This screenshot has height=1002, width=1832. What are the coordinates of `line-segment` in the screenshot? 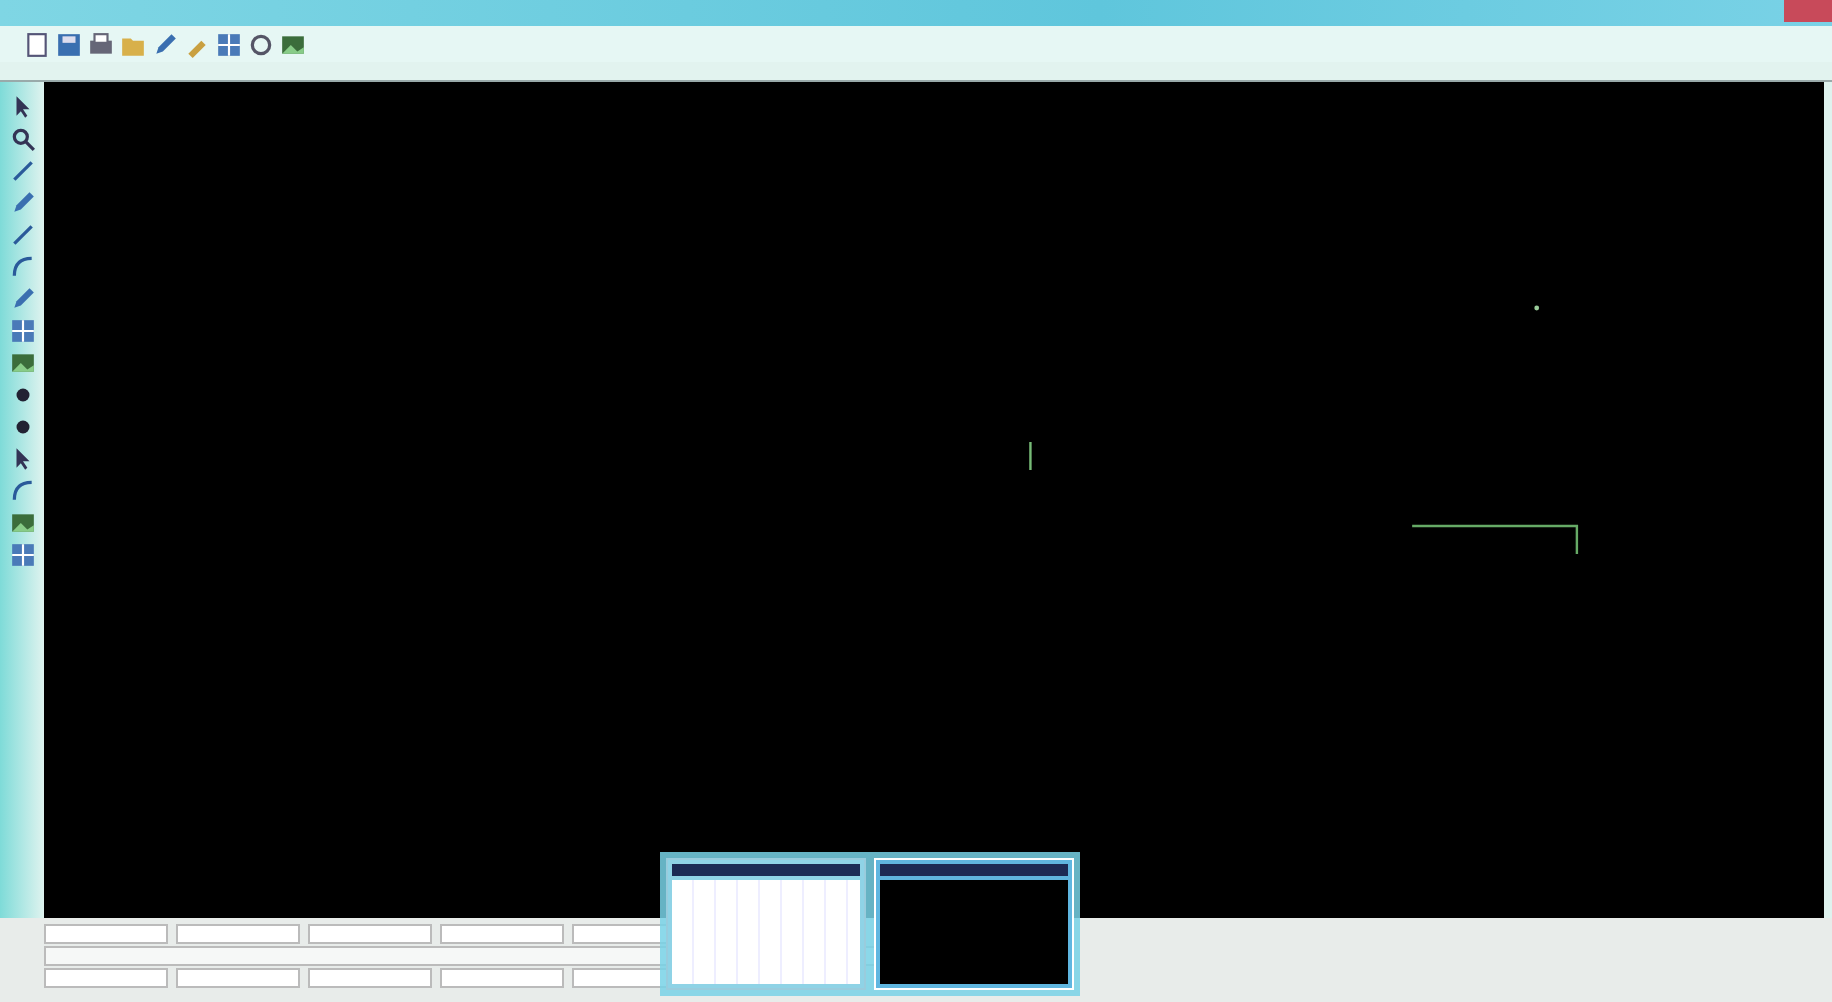 It's located at (1030, 456).